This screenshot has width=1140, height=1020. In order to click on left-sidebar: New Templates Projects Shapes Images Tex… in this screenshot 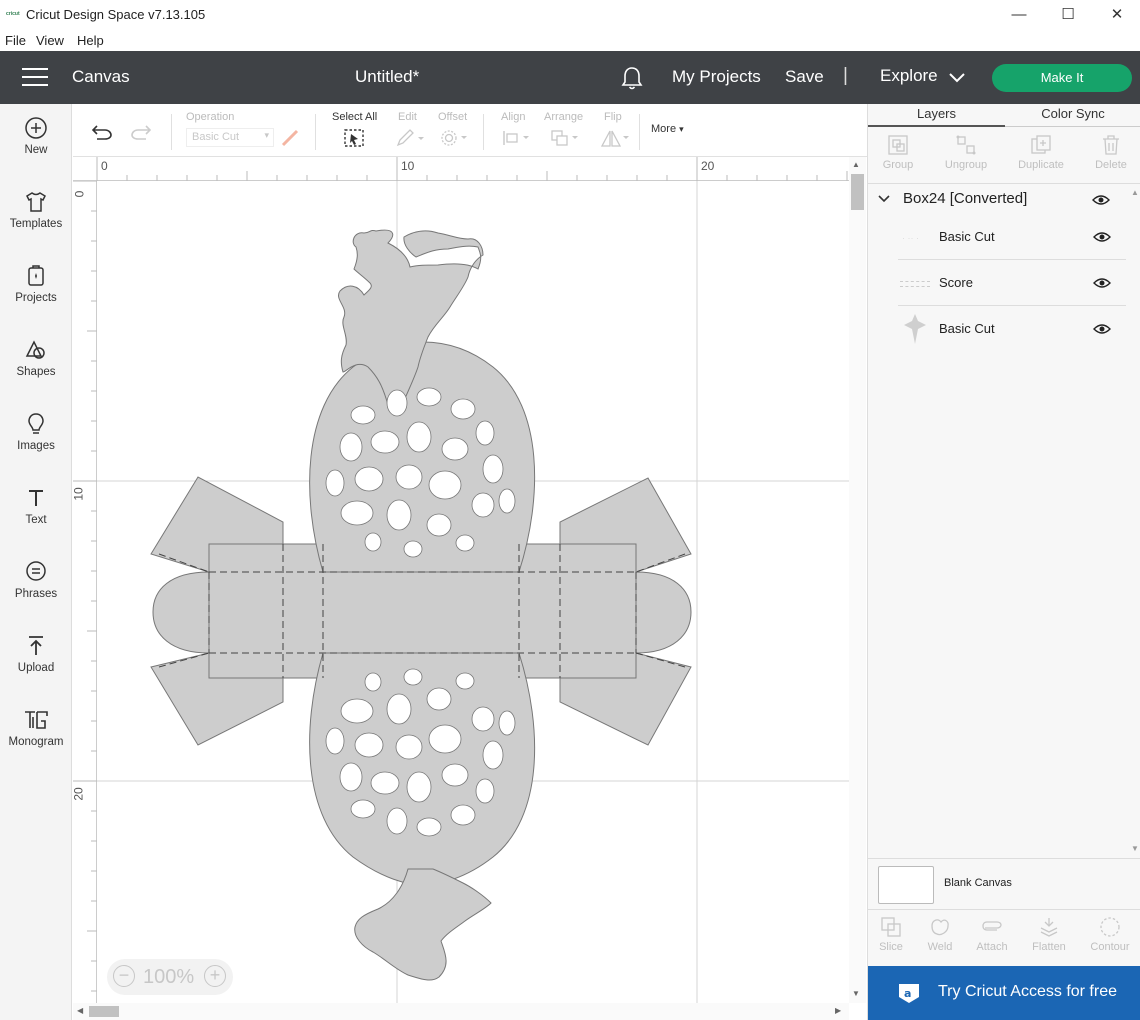, I will do `click(36, 562)`.